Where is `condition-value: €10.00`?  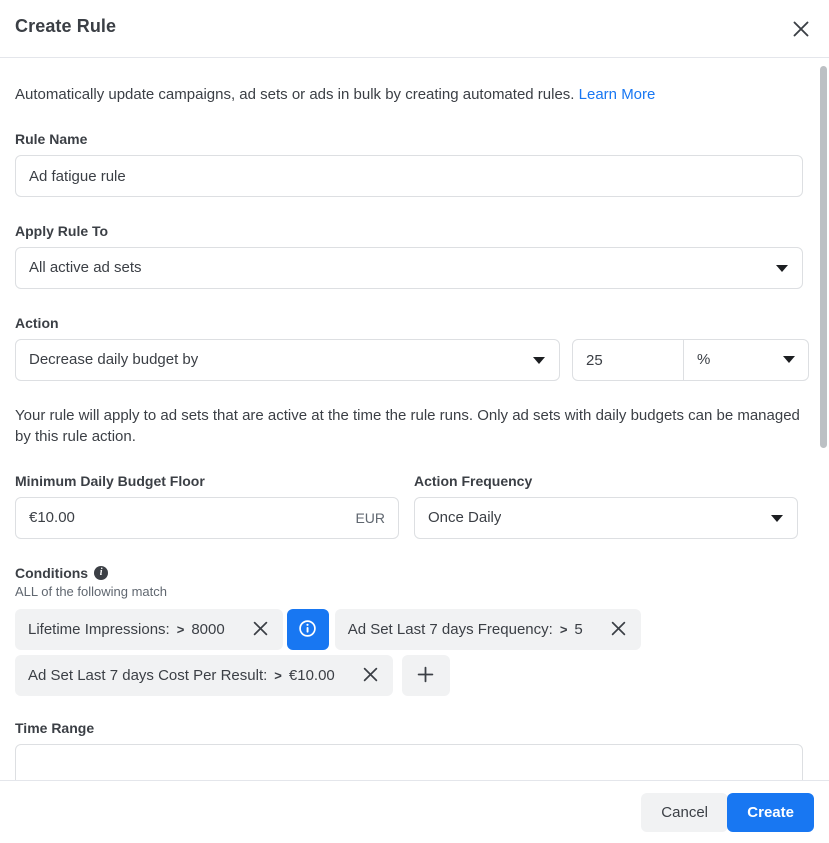 condition-value: €10.00 is located at coordinates (311, 675).